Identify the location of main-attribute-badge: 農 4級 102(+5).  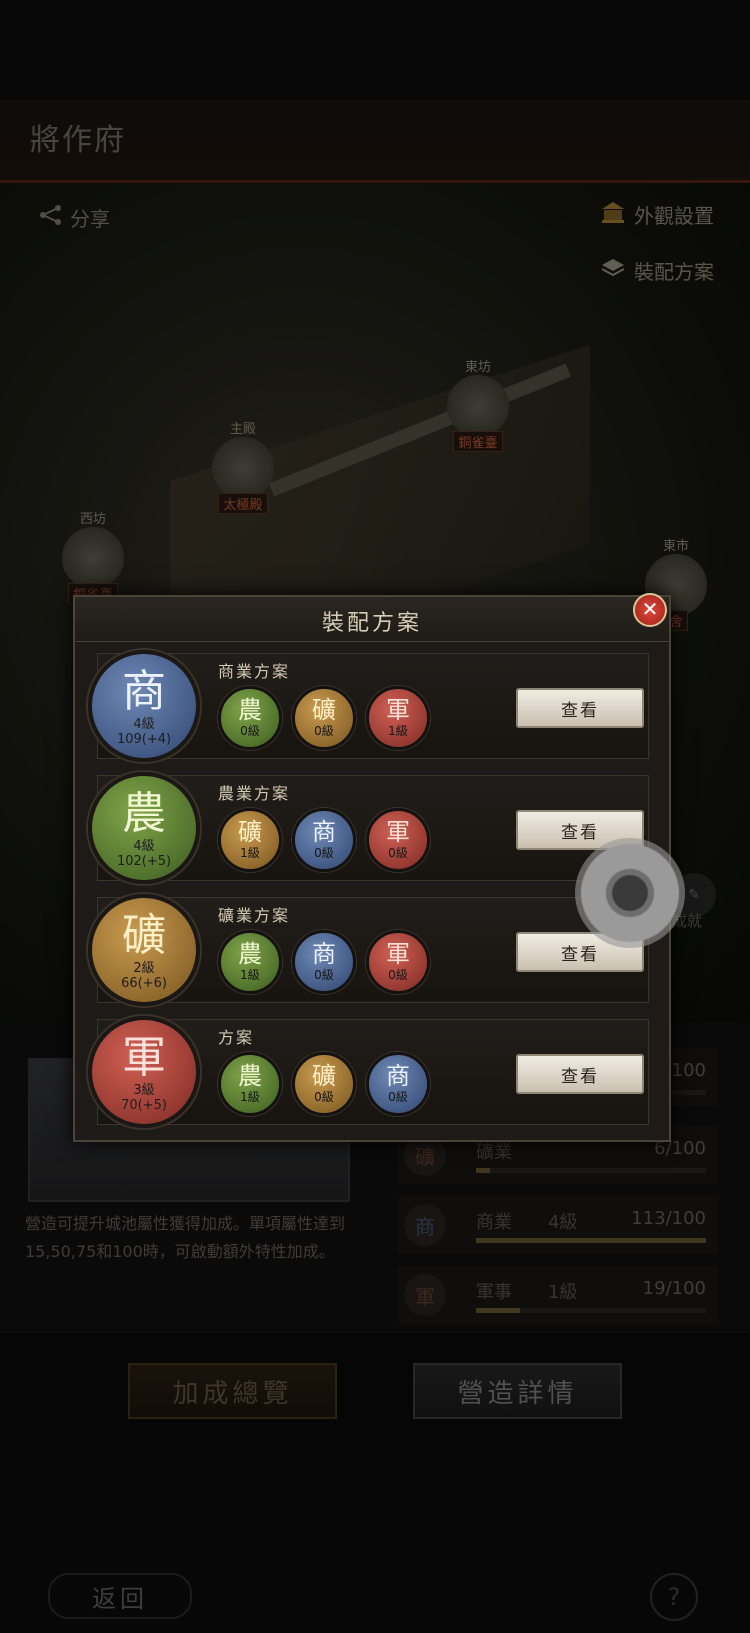
(144, 828).